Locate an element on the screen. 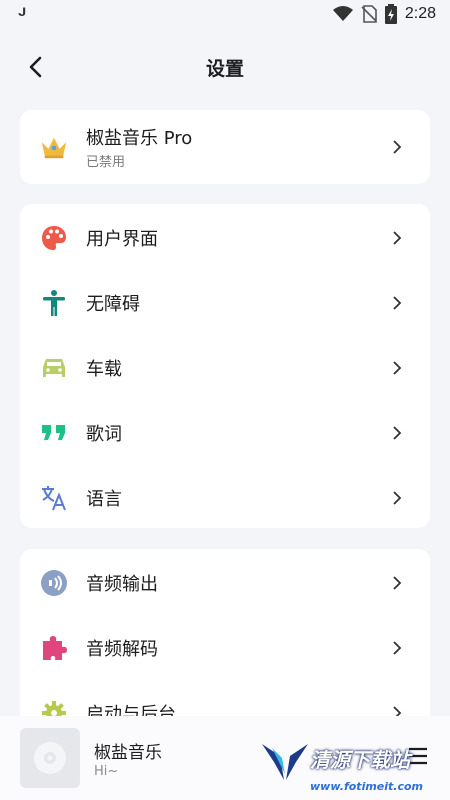 The width and height of the screenshot is (450, 800). clock: 2:28 is located at coordinates (420, 13).